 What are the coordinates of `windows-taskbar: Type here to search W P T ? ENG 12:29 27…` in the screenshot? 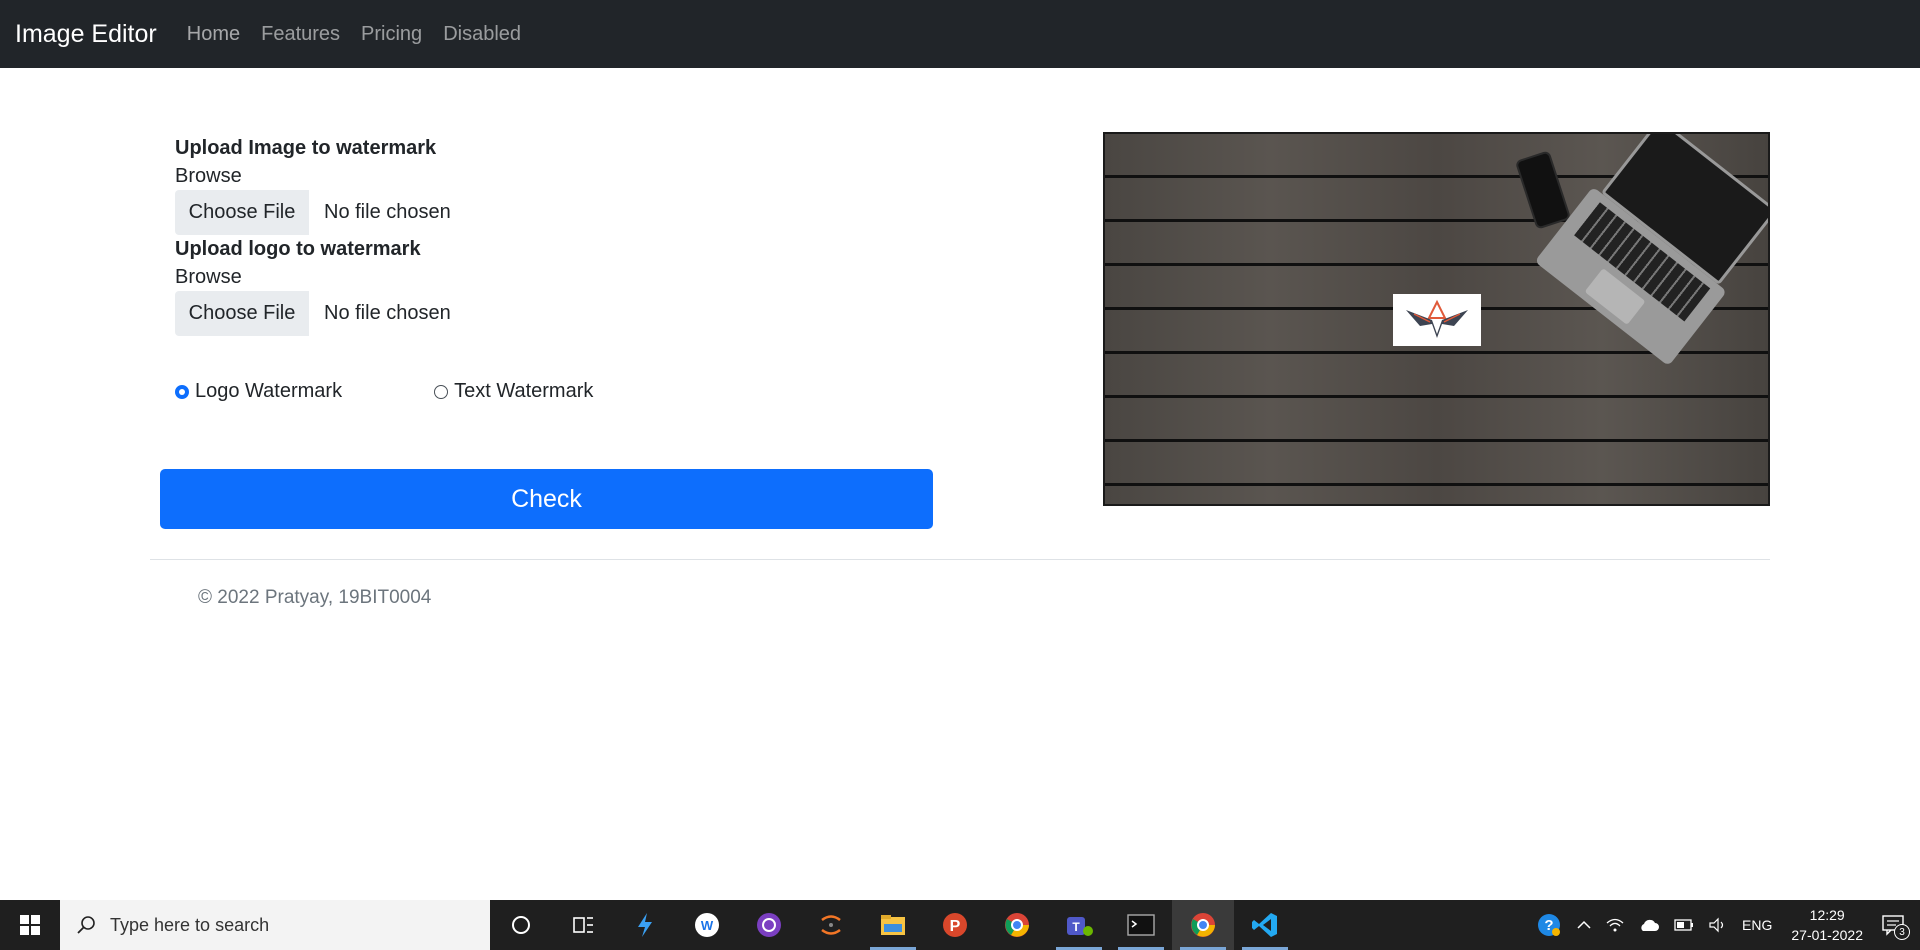 It's located at (960, 925).